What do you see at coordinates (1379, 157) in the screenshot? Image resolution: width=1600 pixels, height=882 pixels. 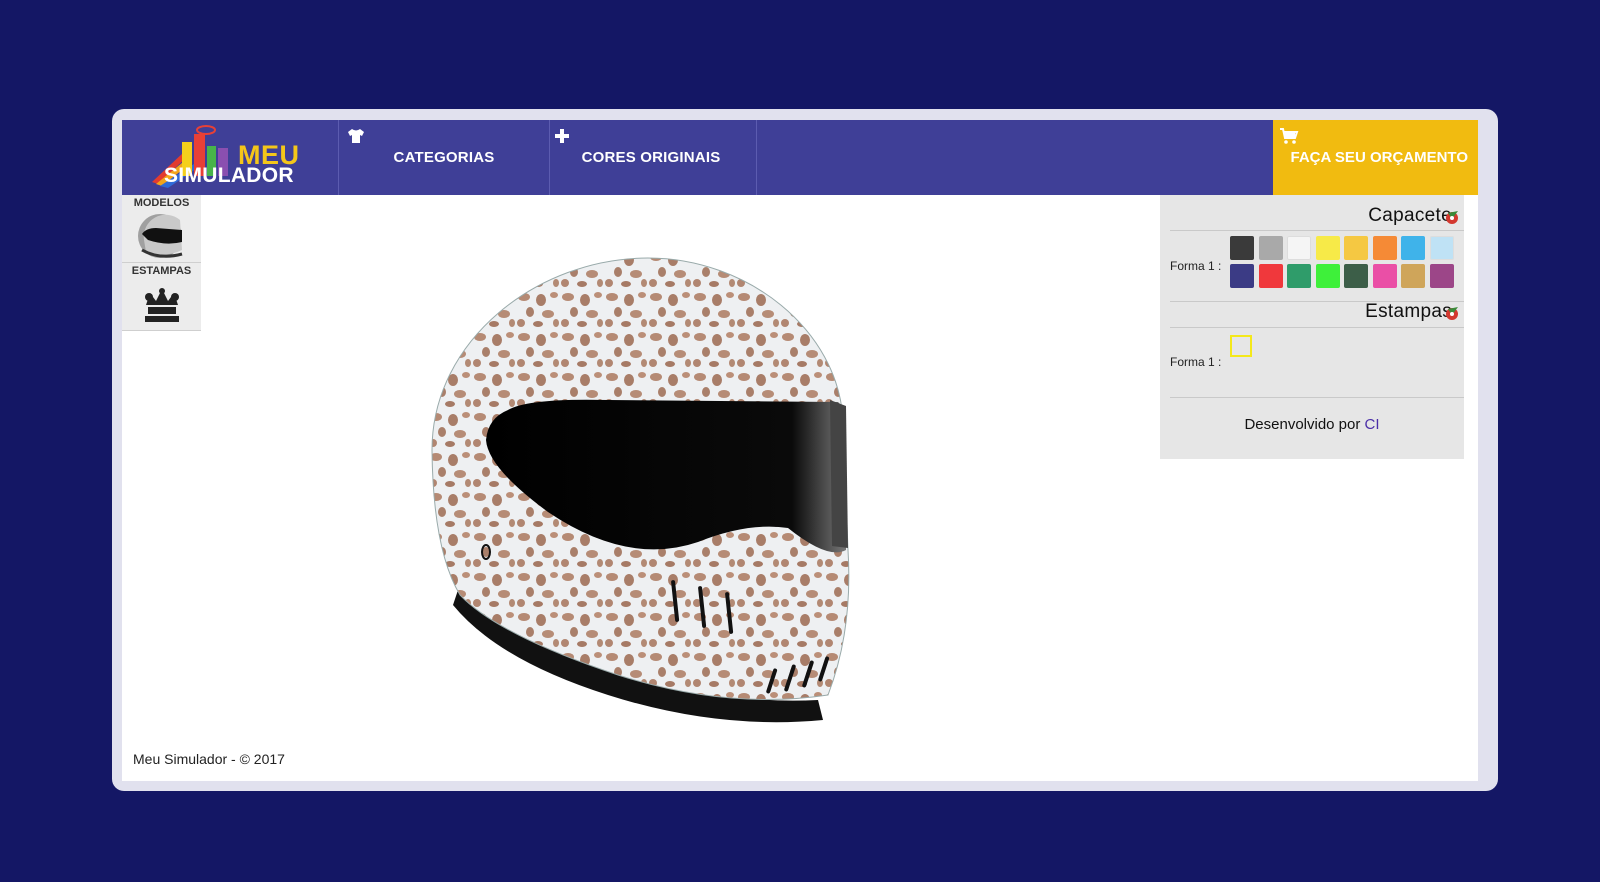 I see `quote-button-label: FAÇA SEU ORÇAMENTO` at bounding box center [1379, 157].